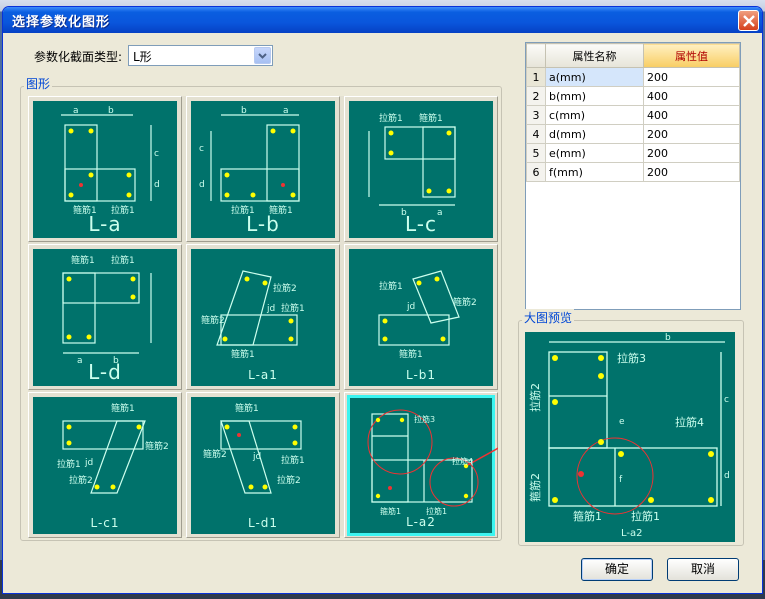 The image size is (765, 599). Describe the element at coordinates (105, 523) in the screenshot. I see `shape-caption: L-c1` at that location.